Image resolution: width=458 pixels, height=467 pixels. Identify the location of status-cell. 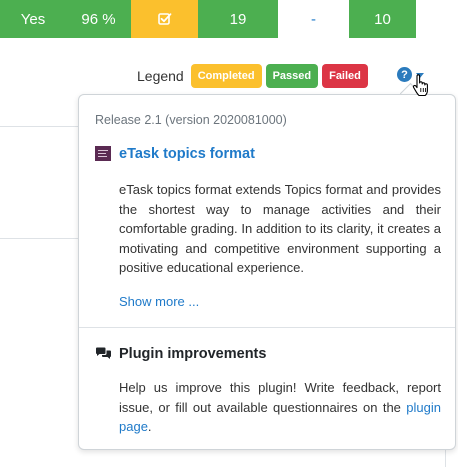
(164, 19).